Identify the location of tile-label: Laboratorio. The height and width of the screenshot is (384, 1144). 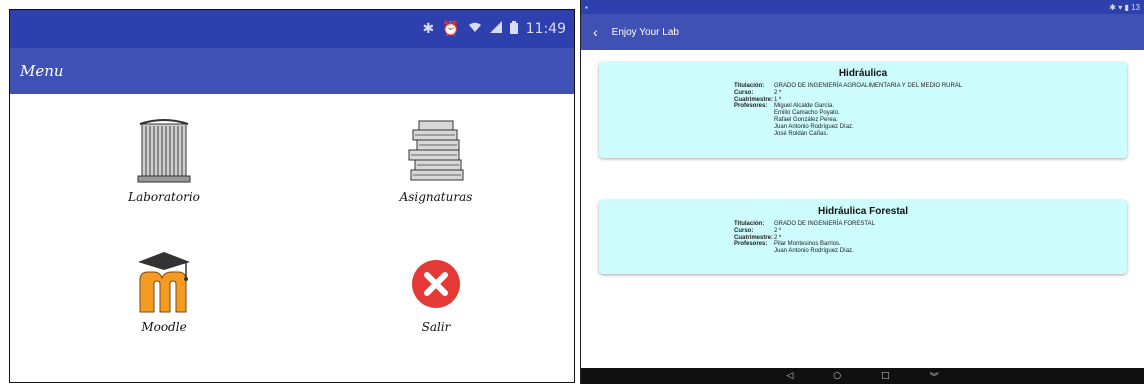
(164, 197).